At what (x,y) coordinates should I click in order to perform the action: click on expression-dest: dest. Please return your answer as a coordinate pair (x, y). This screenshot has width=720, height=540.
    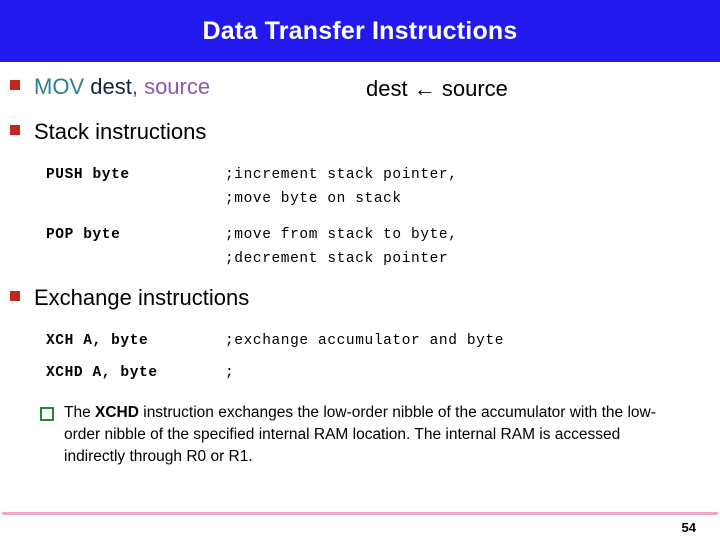
    Looking at the image, I should click on (387, 88).